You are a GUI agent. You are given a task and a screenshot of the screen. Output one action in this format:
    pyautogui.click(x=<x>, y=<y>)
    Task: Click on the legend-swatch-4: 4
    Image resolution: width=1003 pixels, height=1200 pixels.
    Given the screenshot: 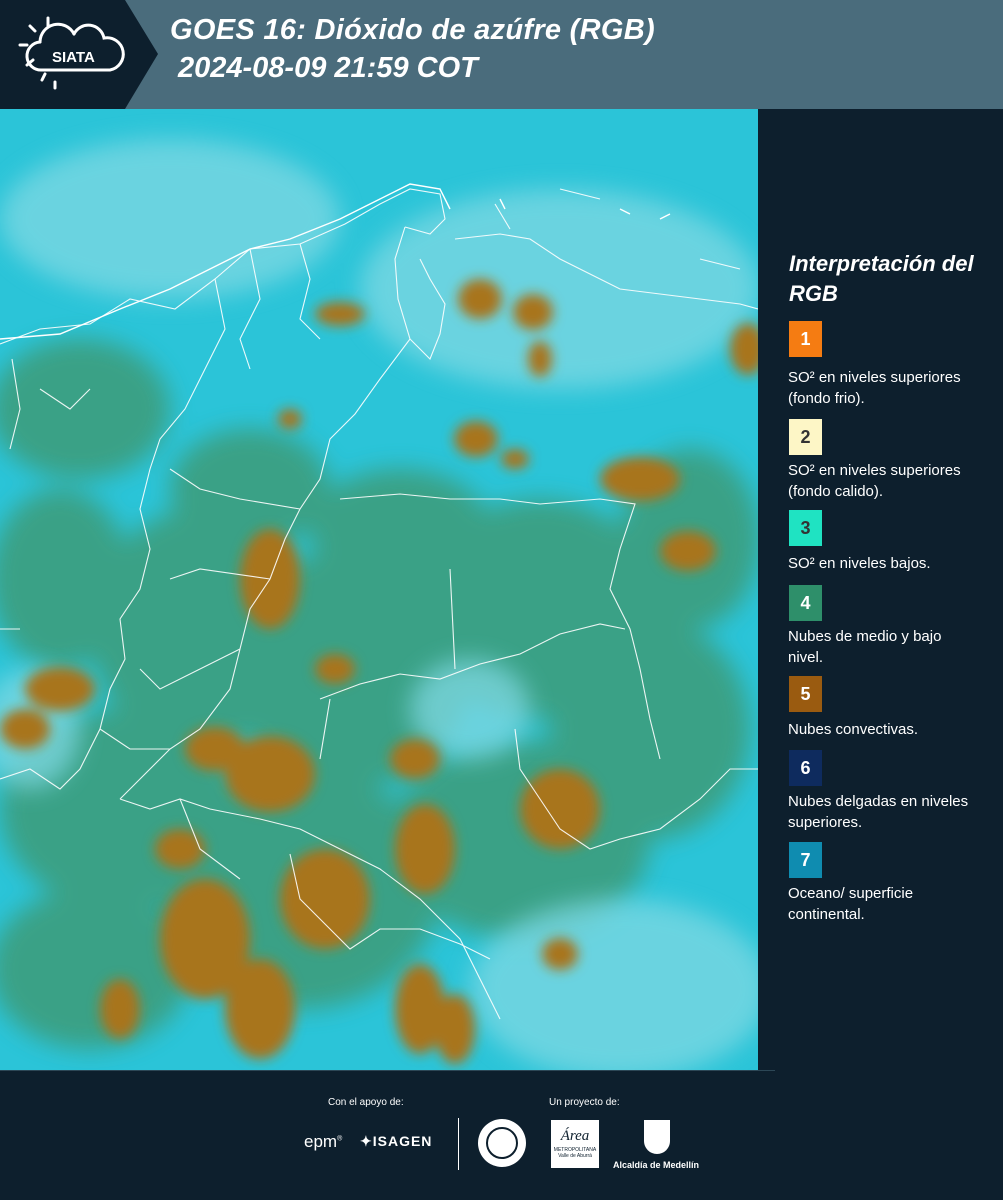 What is the action you would take?
    pyautogui.click(x=805, y=603)
    